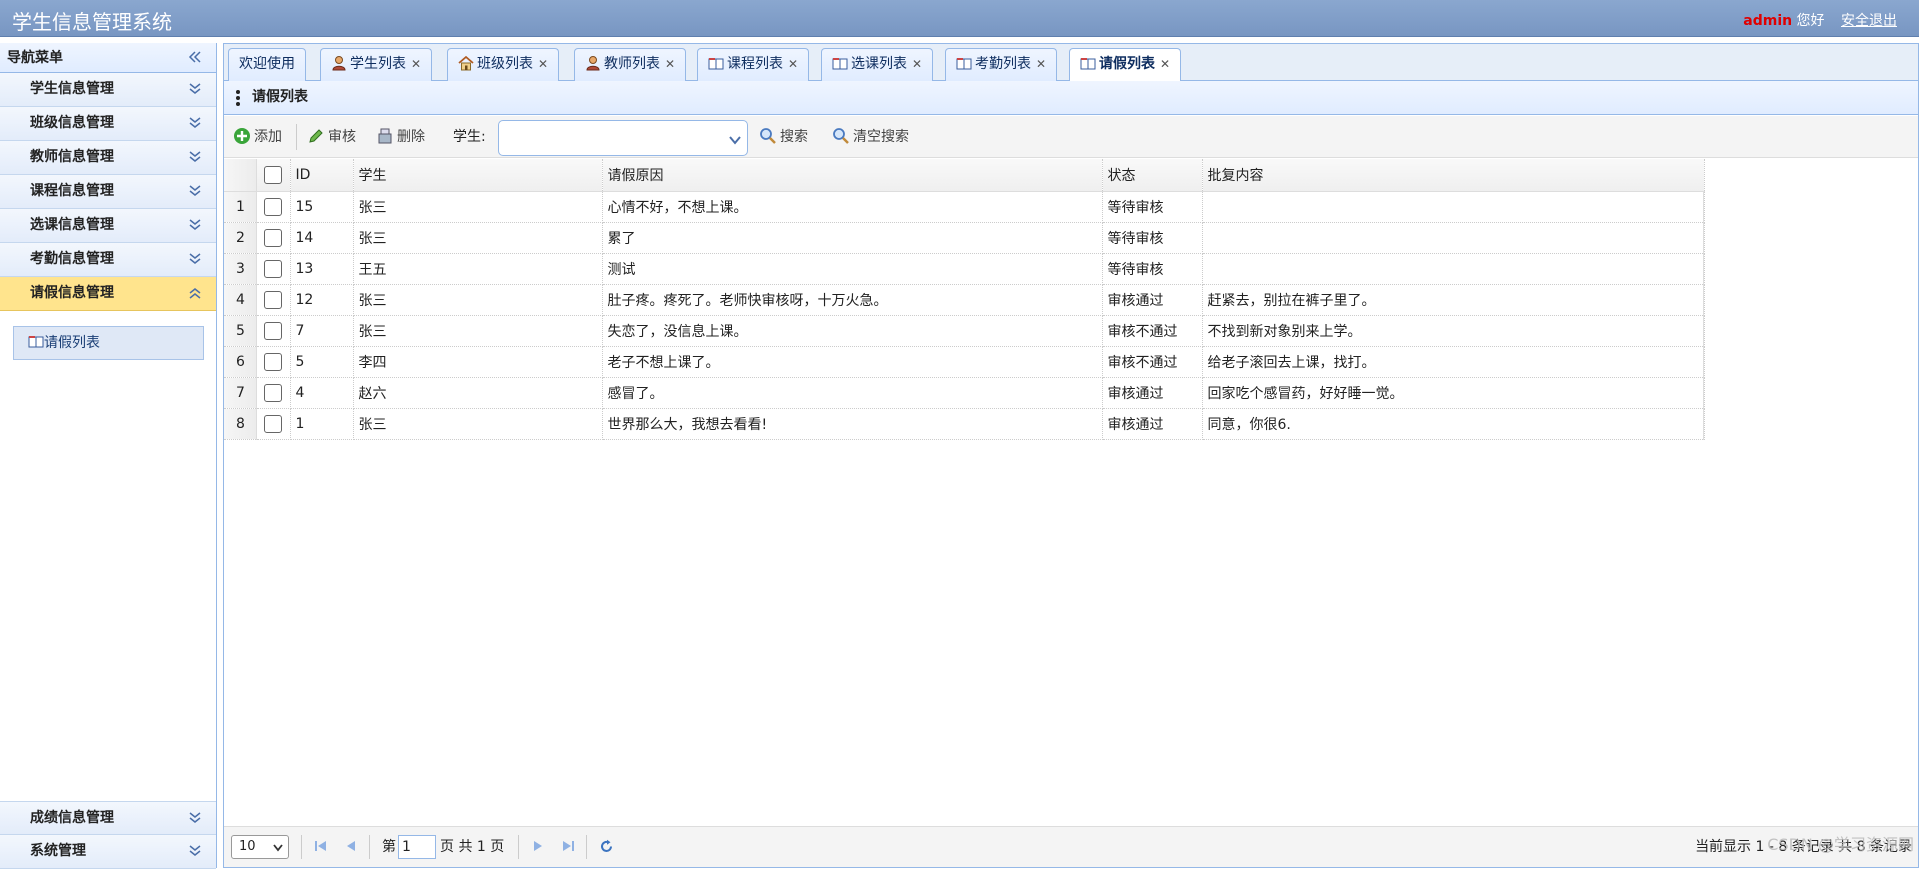 The width and height of the screenshot is (1919, 869). I want to click on table-row: 8 1 张三 世界那么大，我想去看看! 审核通过 同意，你很6., so click(964, 424).